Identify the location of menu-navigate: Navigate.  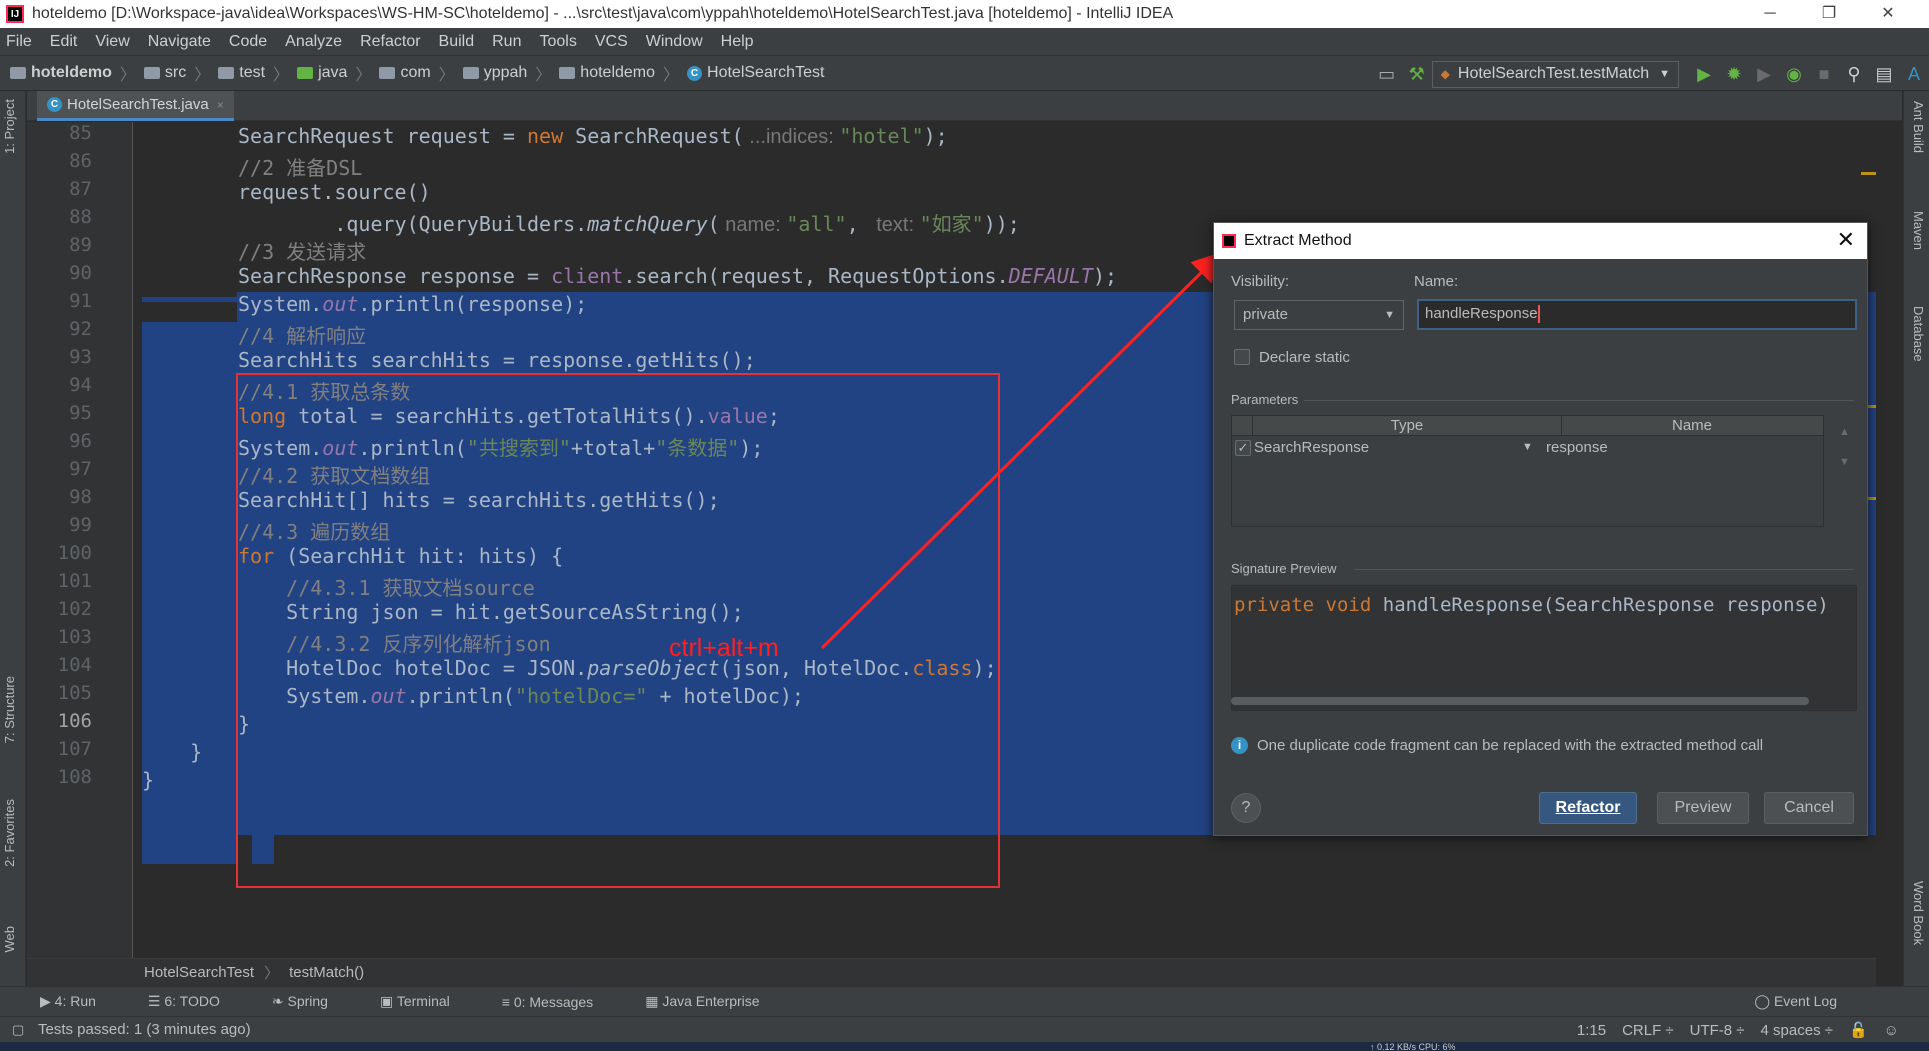
(179, 42).